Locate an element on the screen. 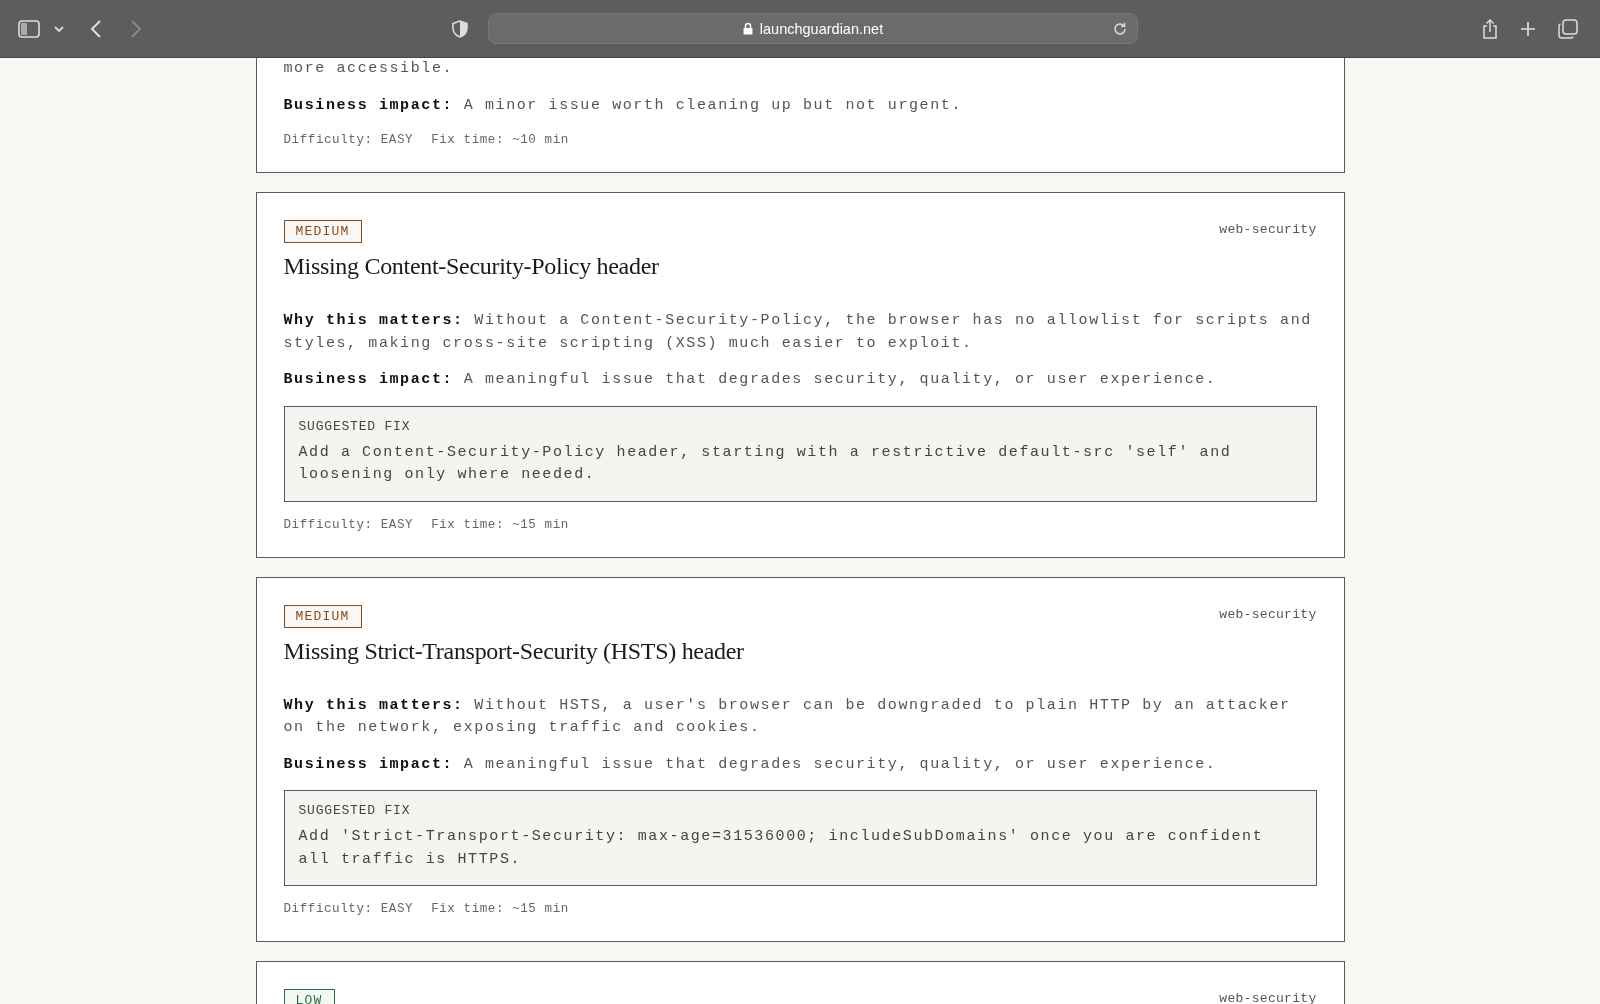  shield-icon is located at coordinates (460, 28).